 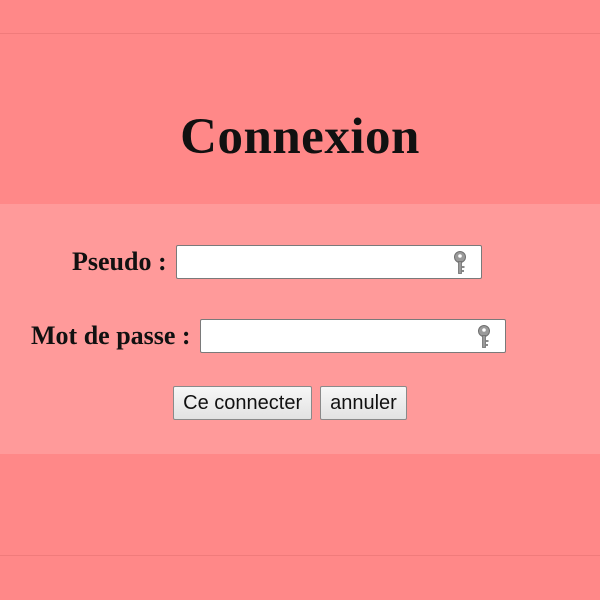 I want to click on pseudo-label: Pseudo :, so click(x=119, y=261).